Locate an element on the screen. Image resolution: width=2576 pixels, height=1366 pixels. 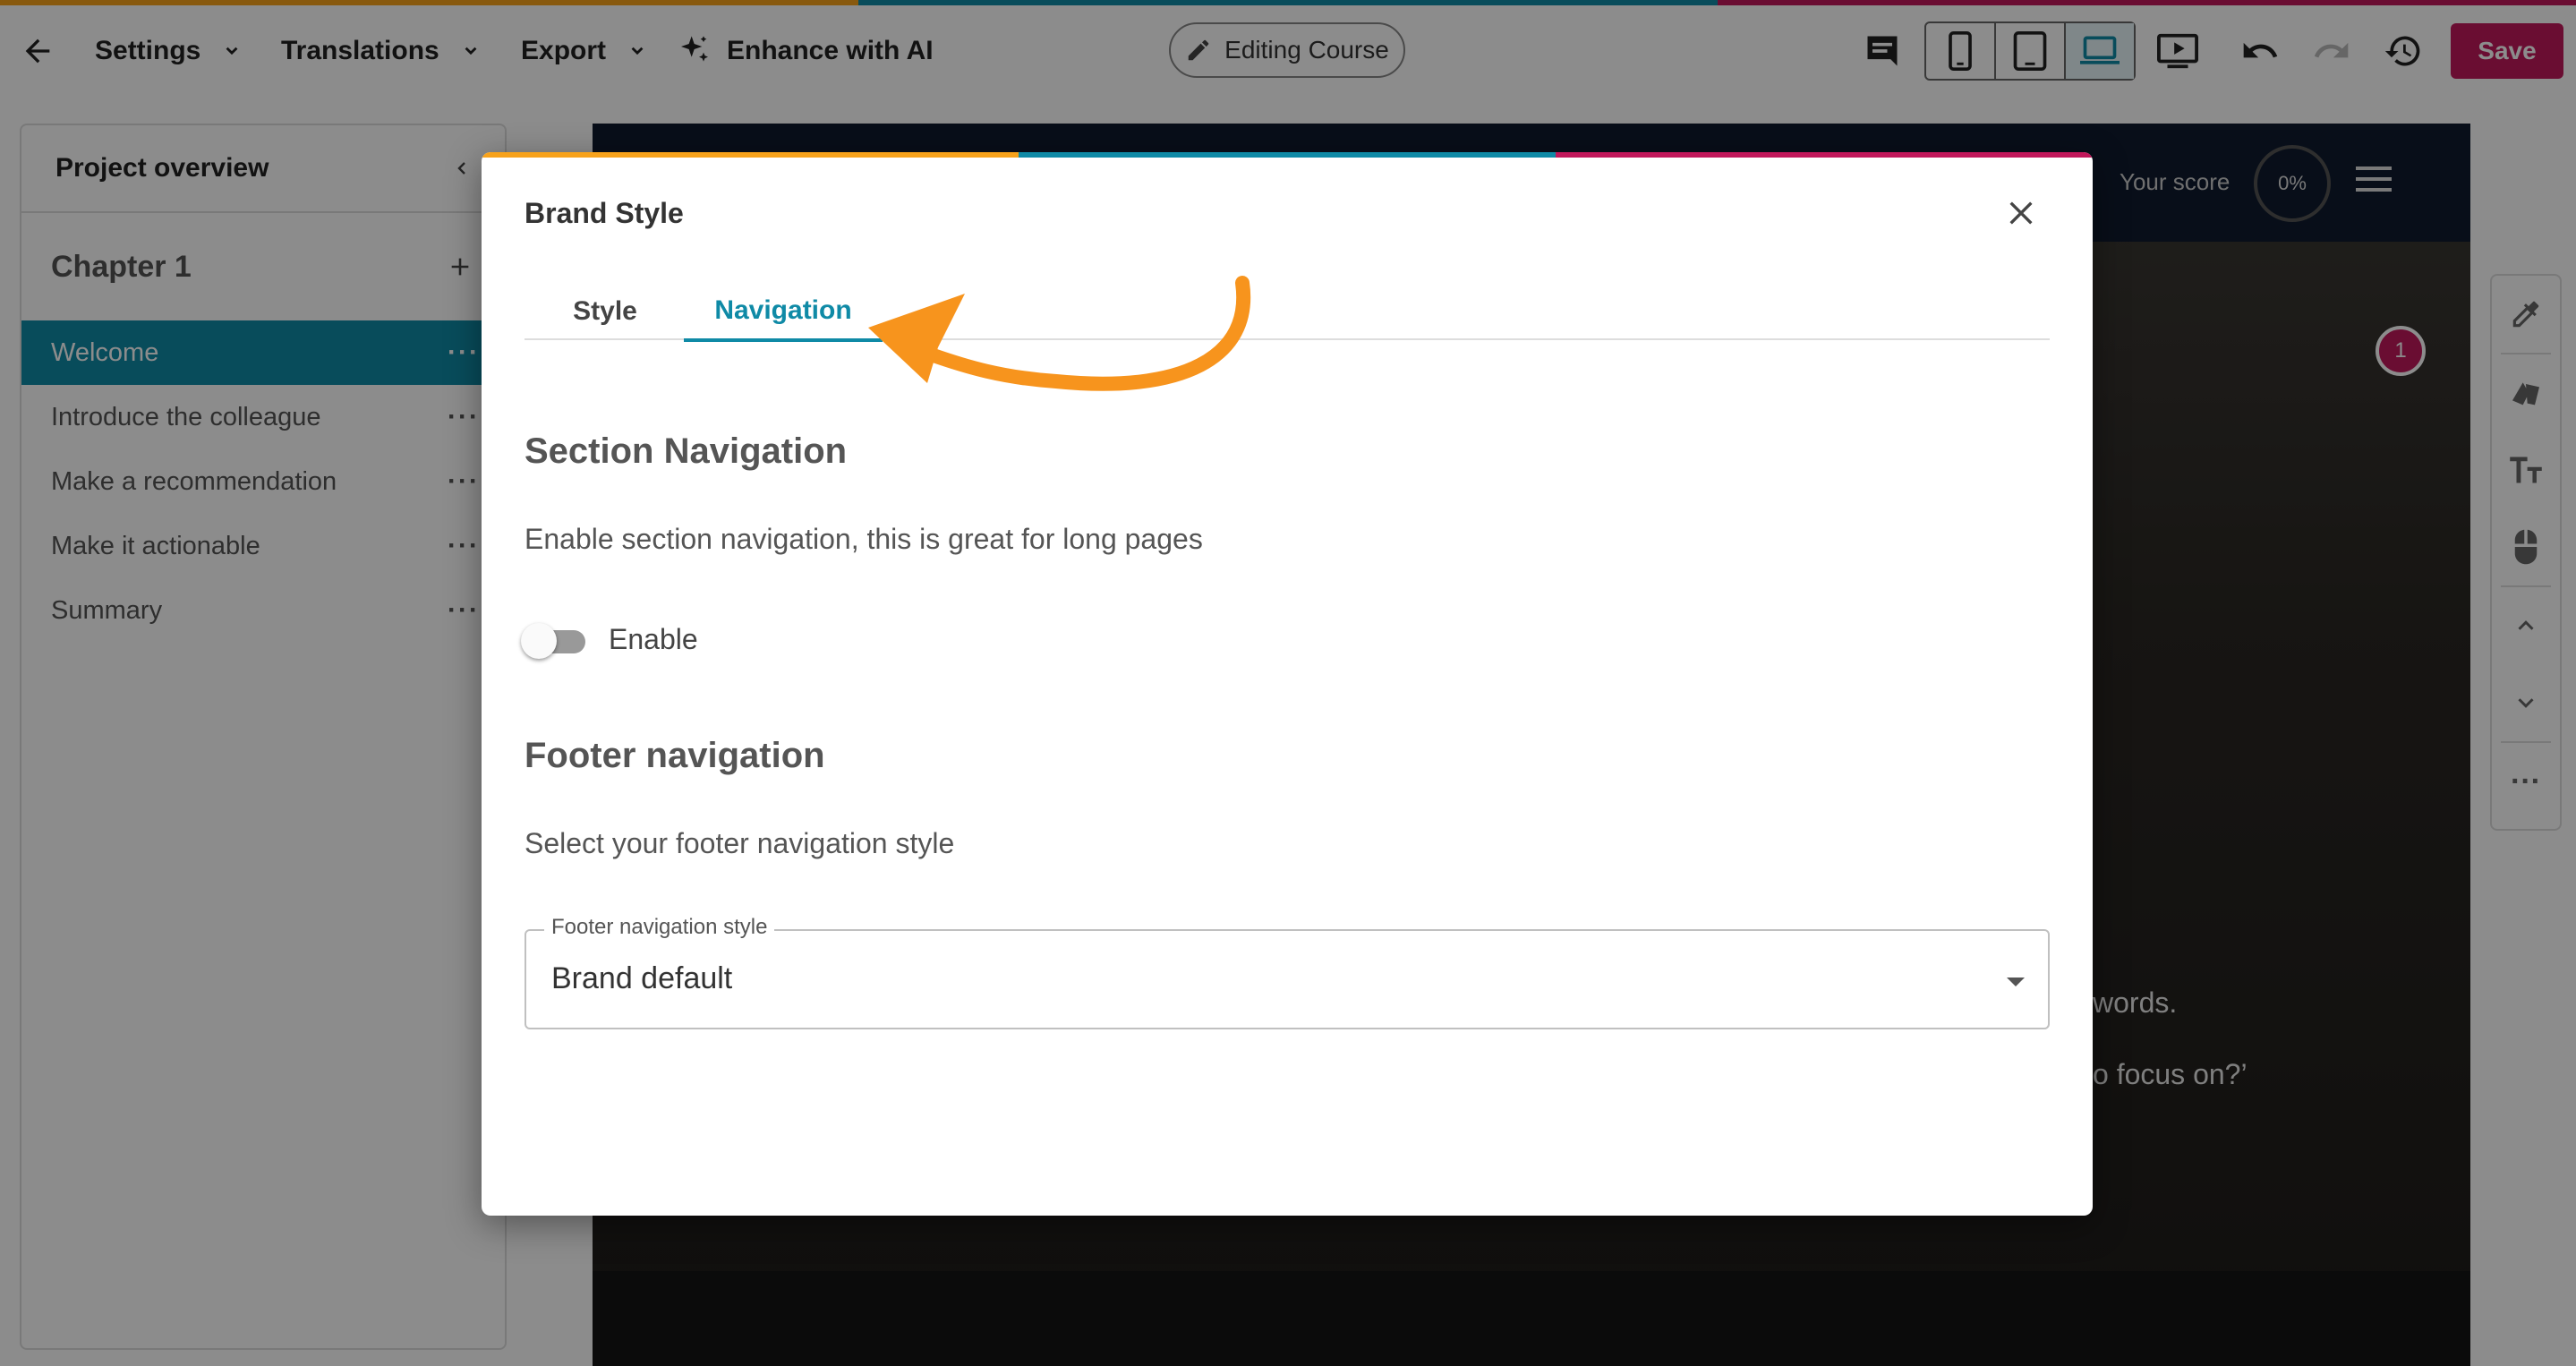
dialog-tabs: Style Navigation is located at coordinates (1287, 312).